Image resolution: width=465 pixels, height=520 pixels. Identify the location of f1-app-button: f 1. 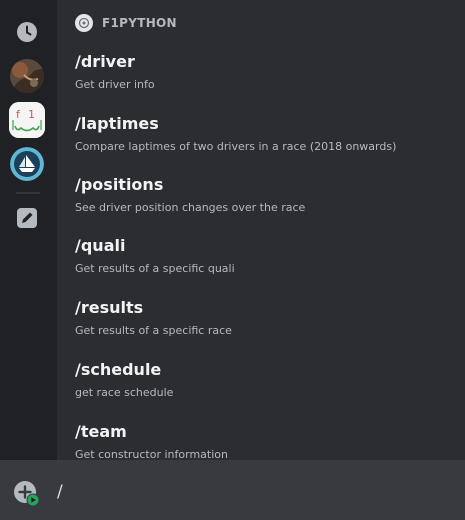
(27, 120).